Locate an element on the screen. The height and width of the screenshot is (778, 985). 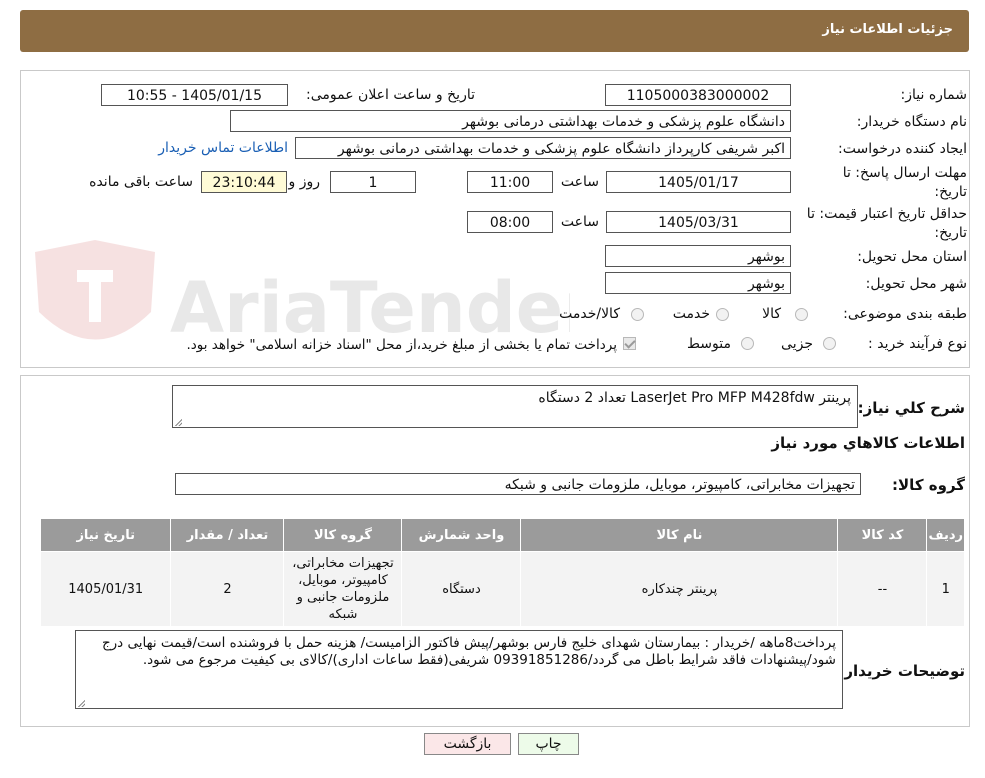
send-time-label: ساعت is located at coordinates (579, 182).